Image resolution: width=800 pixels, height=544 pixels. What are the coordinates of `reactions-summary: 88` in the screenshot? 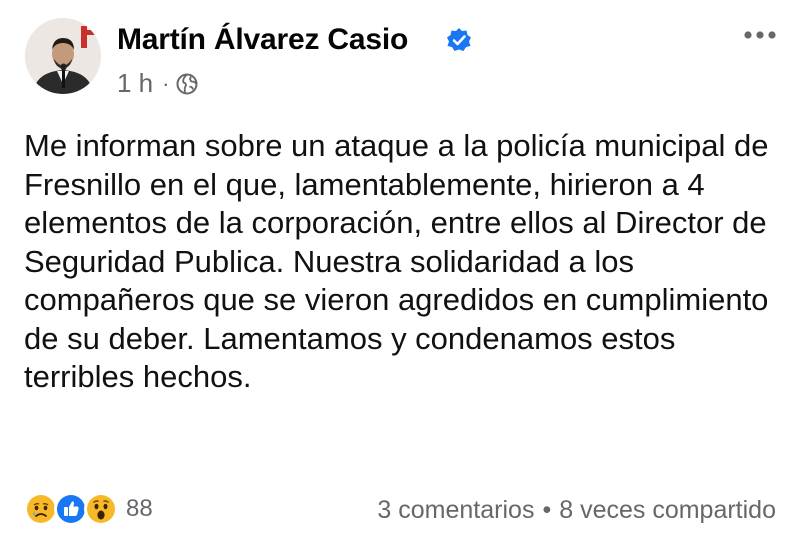 It's located at (88, 509).